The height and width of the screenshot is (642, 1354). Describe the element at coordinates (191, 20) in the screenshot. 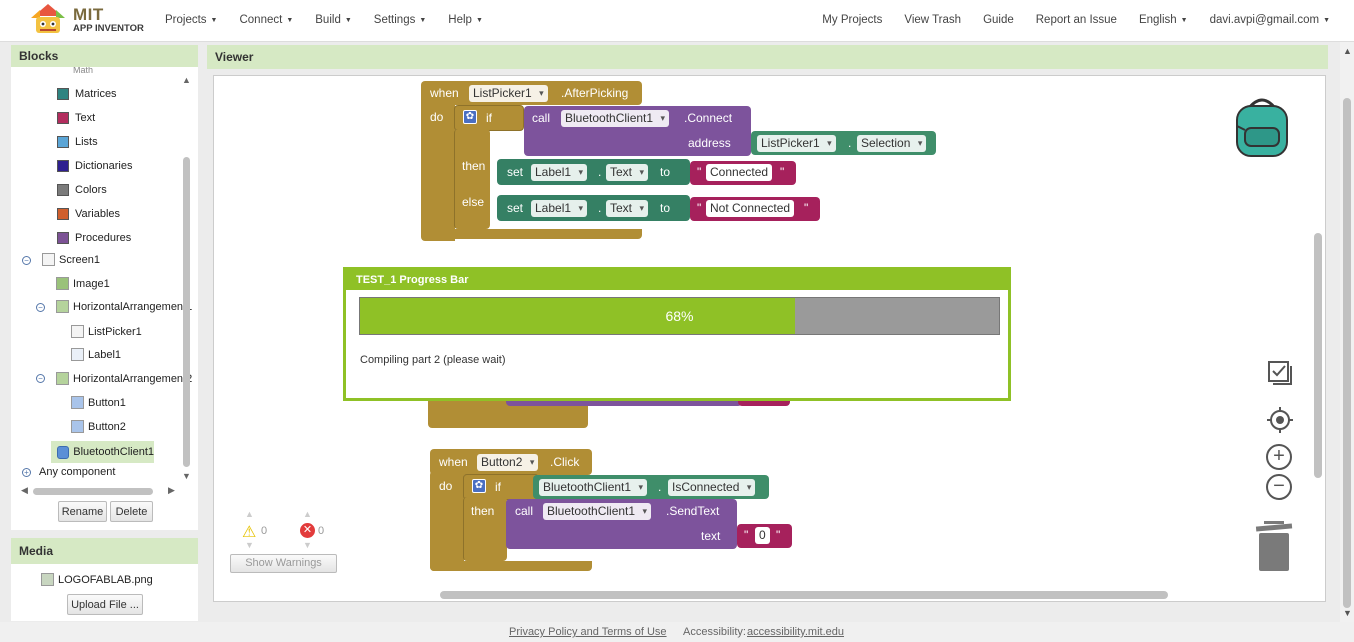

I see `menu-projects: Projects ▼` at that location.